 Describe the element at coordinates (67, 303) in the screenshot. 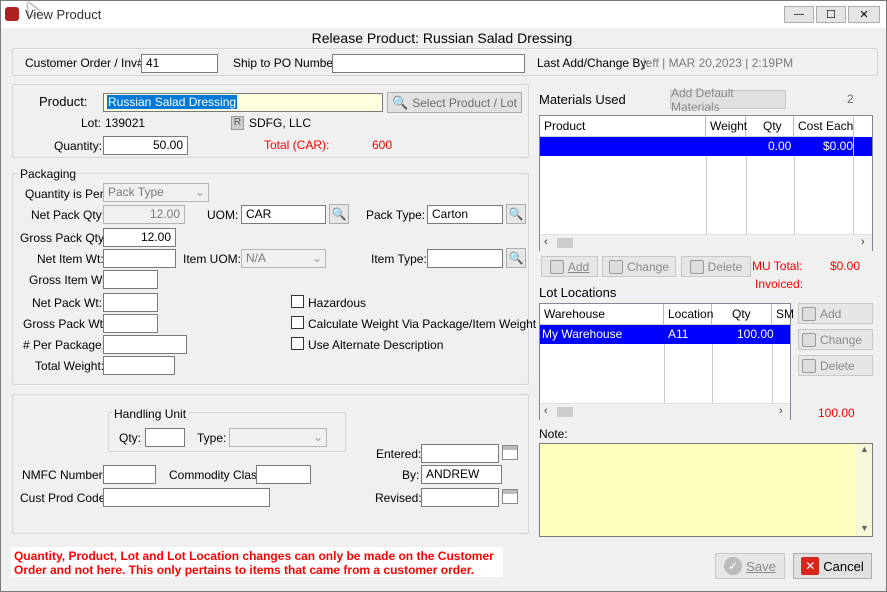

I see `net-pack-wt-label: Net Pack Wt:` at that location.